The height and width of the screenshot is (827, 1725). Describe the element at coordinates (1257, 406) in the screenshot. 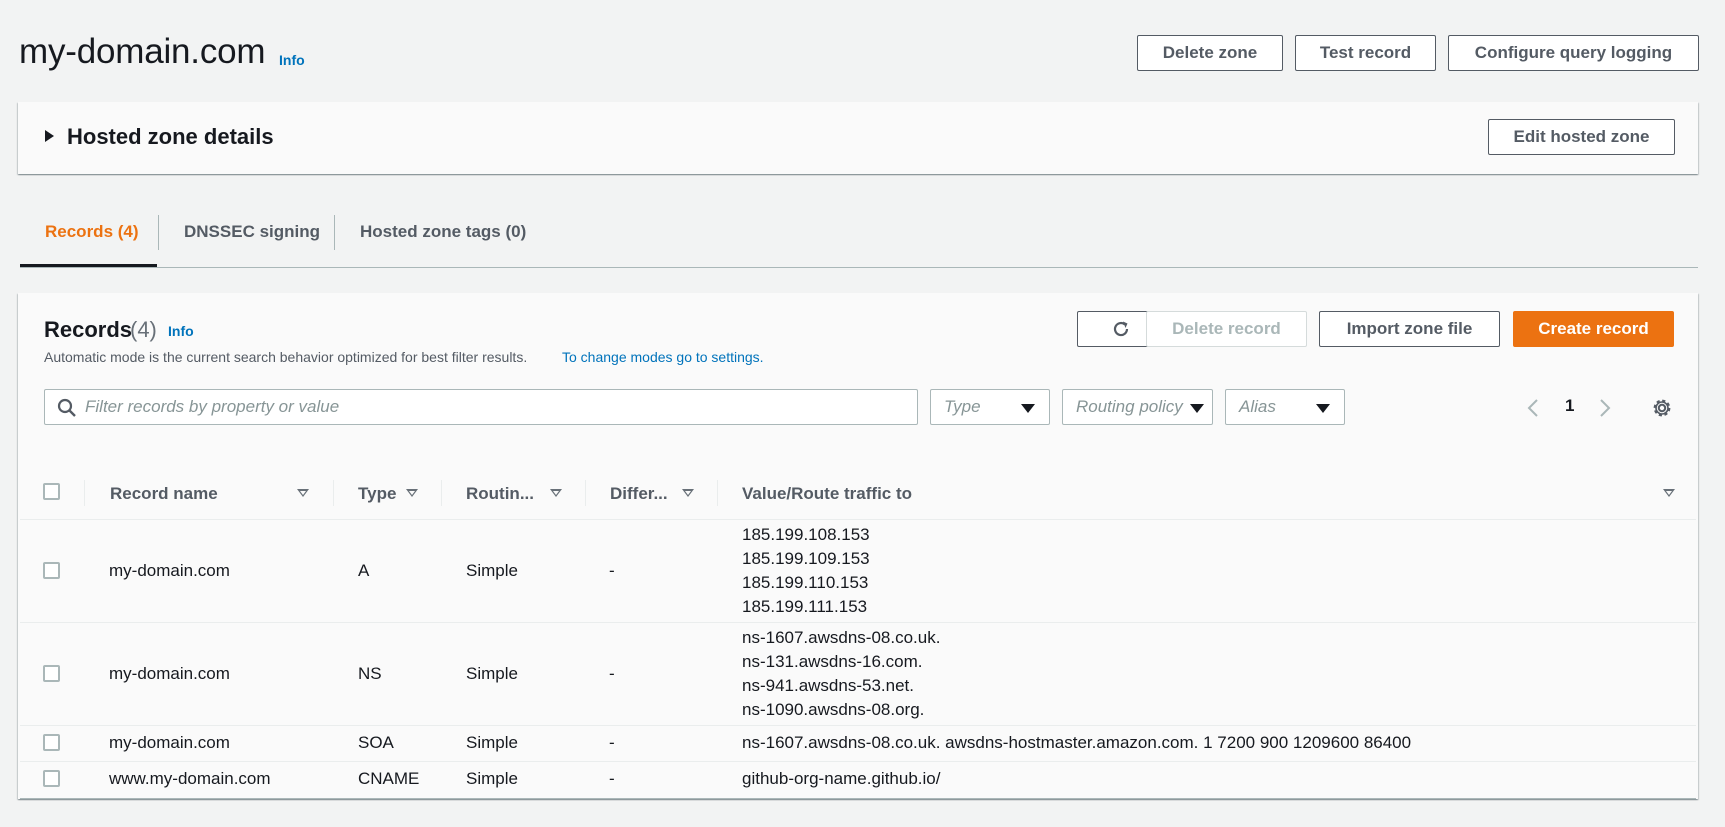

I see `alias-filter-label: Alias` at that location.